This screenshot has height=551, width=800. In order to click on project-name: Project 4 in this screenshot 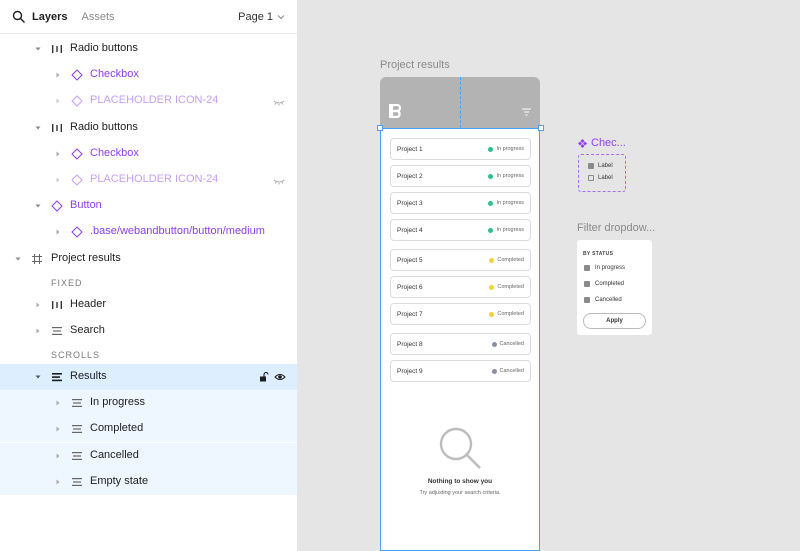, I will do `click(410, 230)`.